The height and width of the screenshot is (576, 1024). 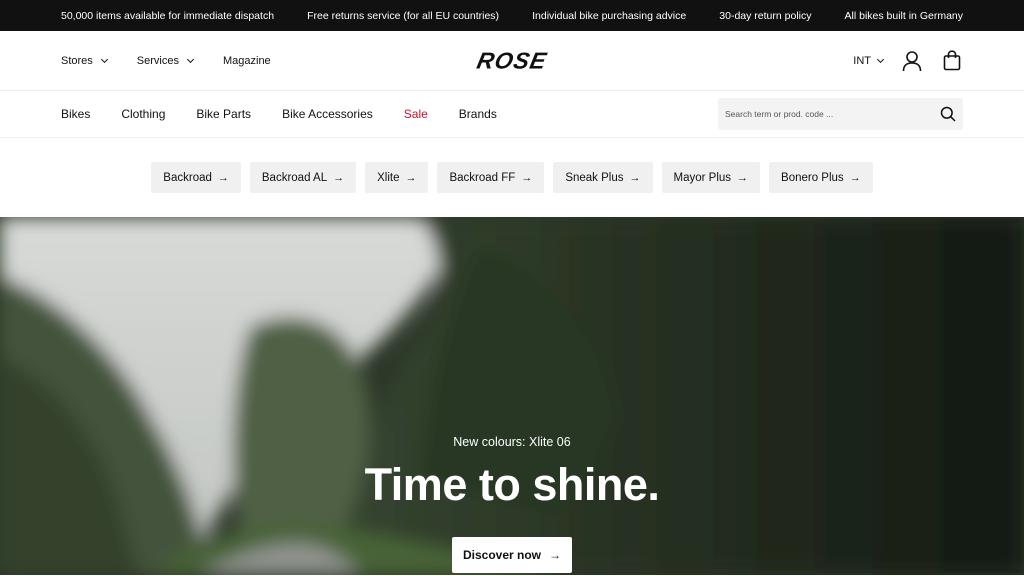 What do you see at coordinates (702, 177) in the screenshot?
I see `chip-label: Mayor Plus` at bounding box center [702, 177].